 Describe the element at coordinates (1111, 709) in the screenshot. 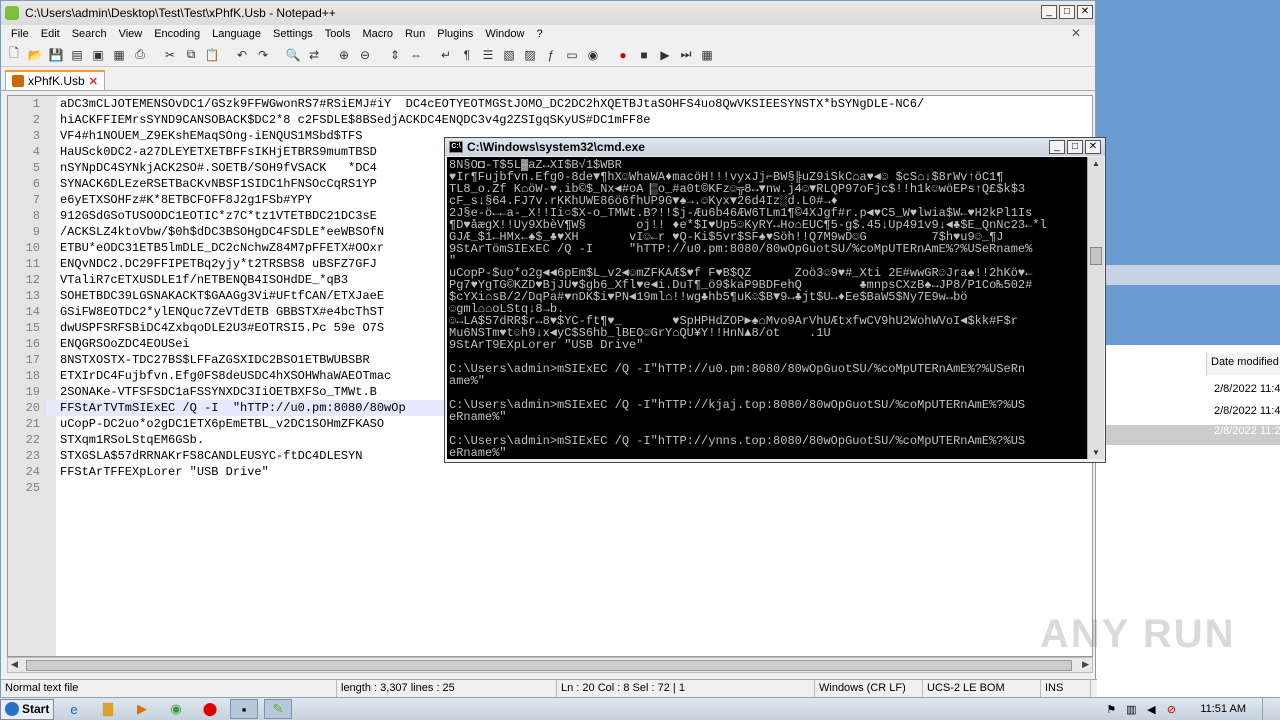

I see `action-center-icon: ⚑` at that location.